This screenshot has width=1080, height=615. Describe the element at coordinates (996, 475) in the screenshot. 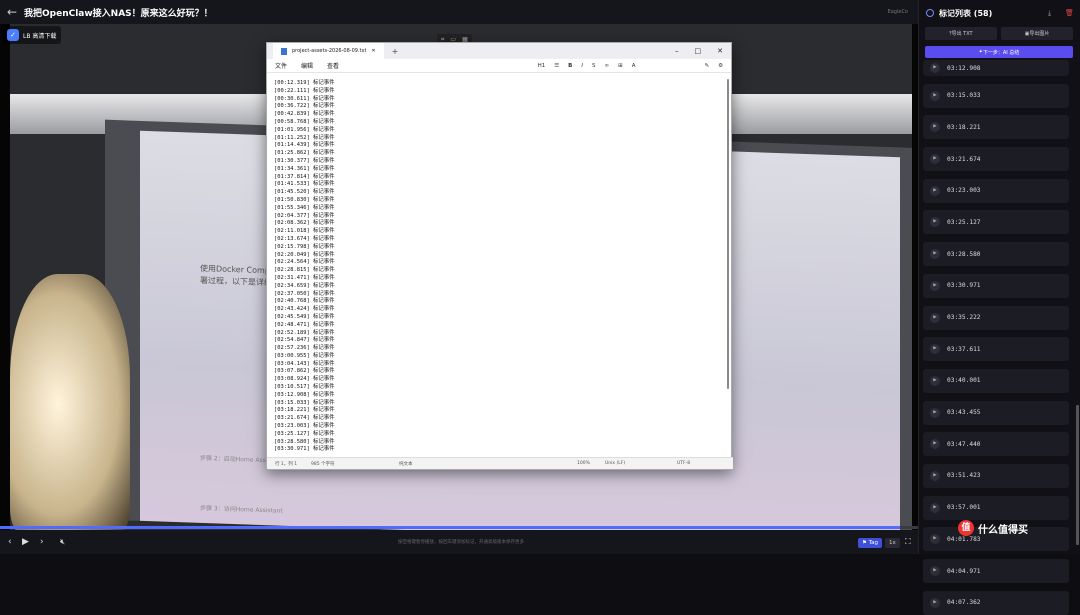

I see `marker-item: ▶ 03:51.423` at that location.